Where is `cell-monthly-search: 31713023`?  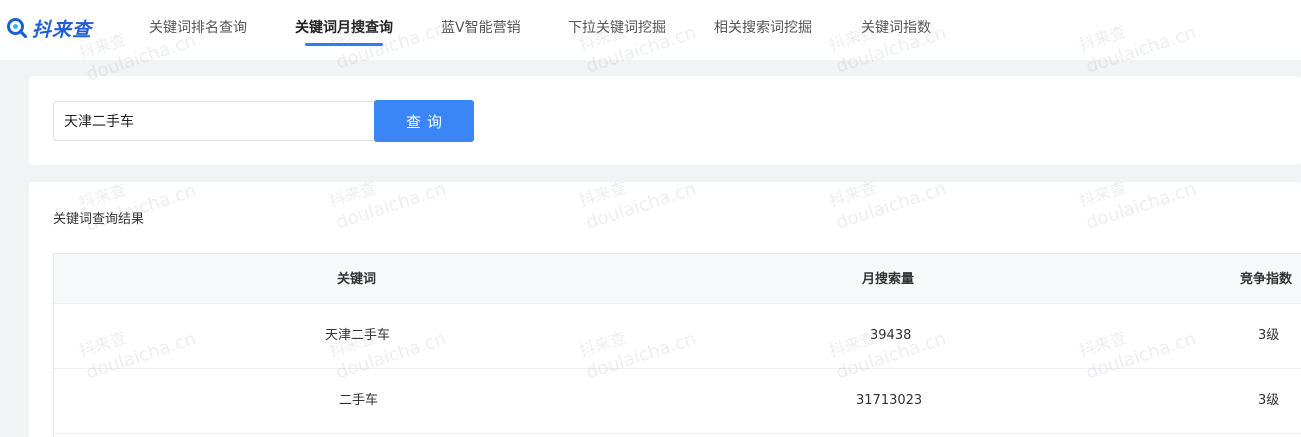 cell-monthly-search: 31713023 is located at coordinates (889, 400).